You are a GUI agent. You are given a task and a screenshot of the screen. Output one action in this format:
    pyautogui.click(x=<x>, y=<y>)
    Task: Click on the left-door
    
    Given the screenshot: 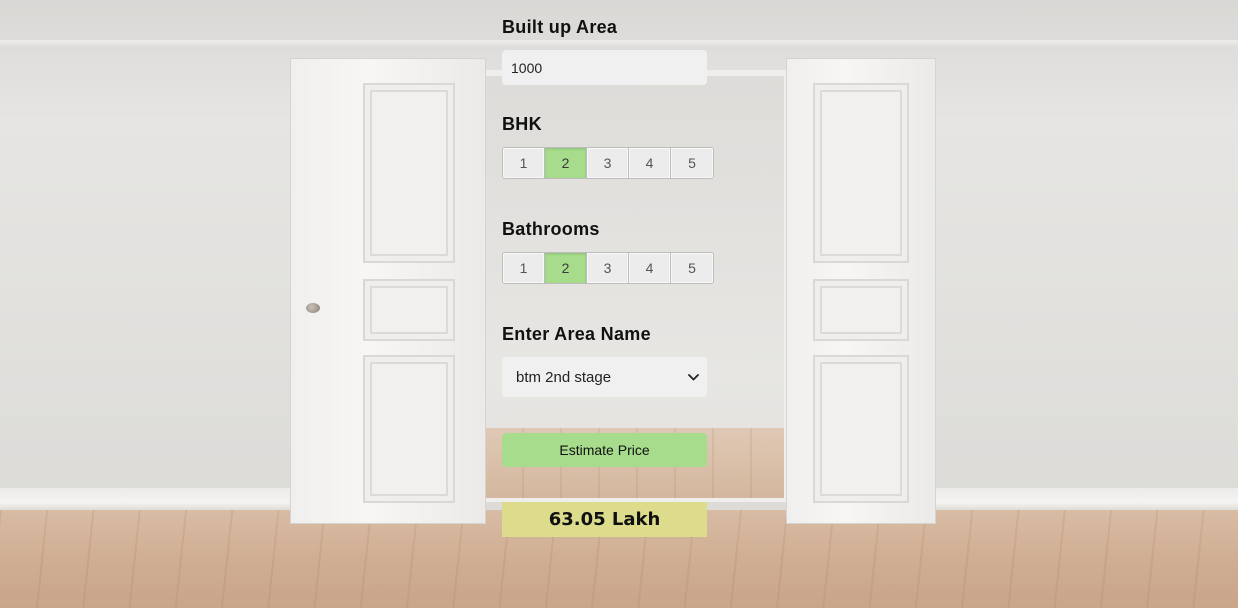 What is the action you would take?
    pyautogui.click(x=388, y=291)
    